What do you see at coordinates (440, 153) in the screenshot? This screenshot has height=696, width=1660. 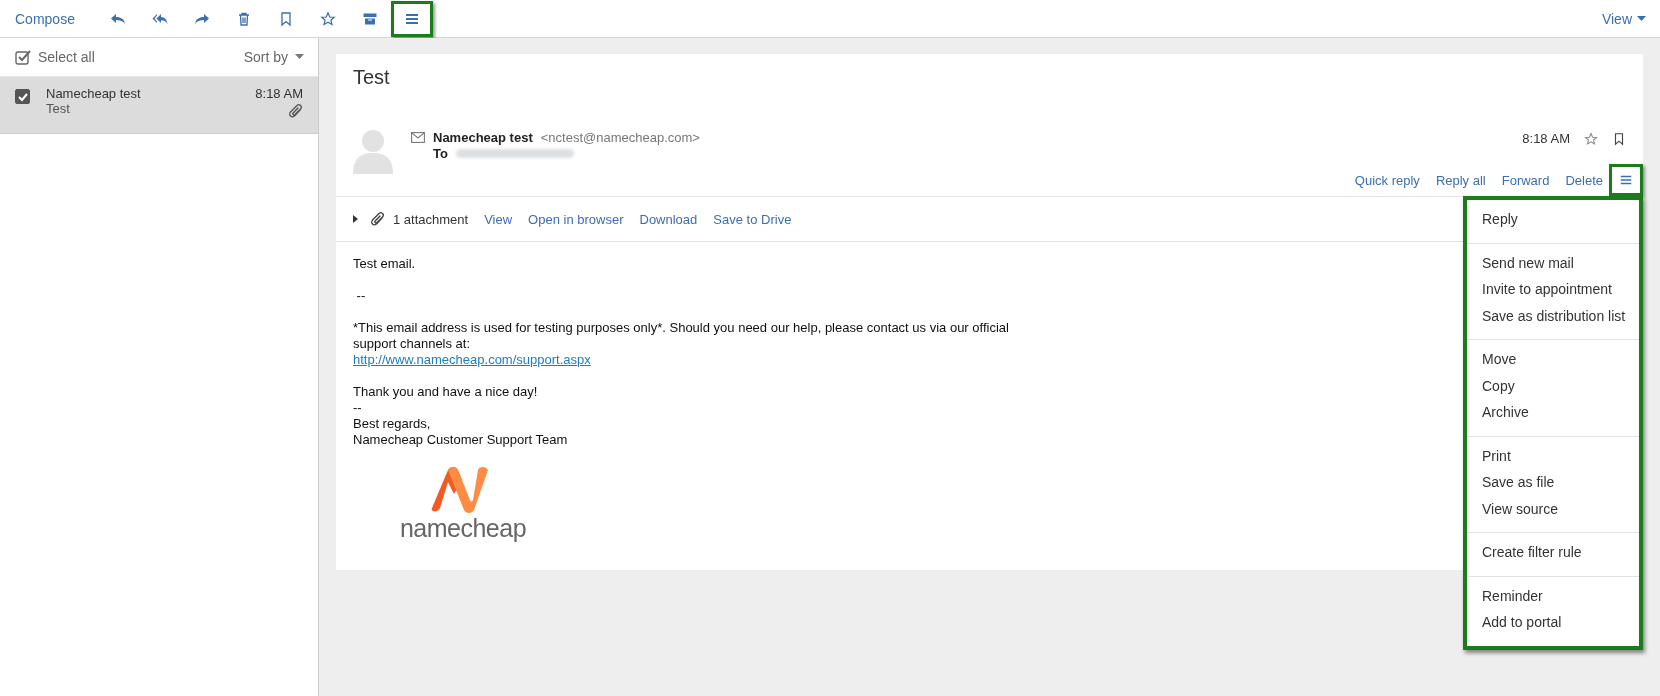 I see `to-label: To` at bounding box center [440, 153].